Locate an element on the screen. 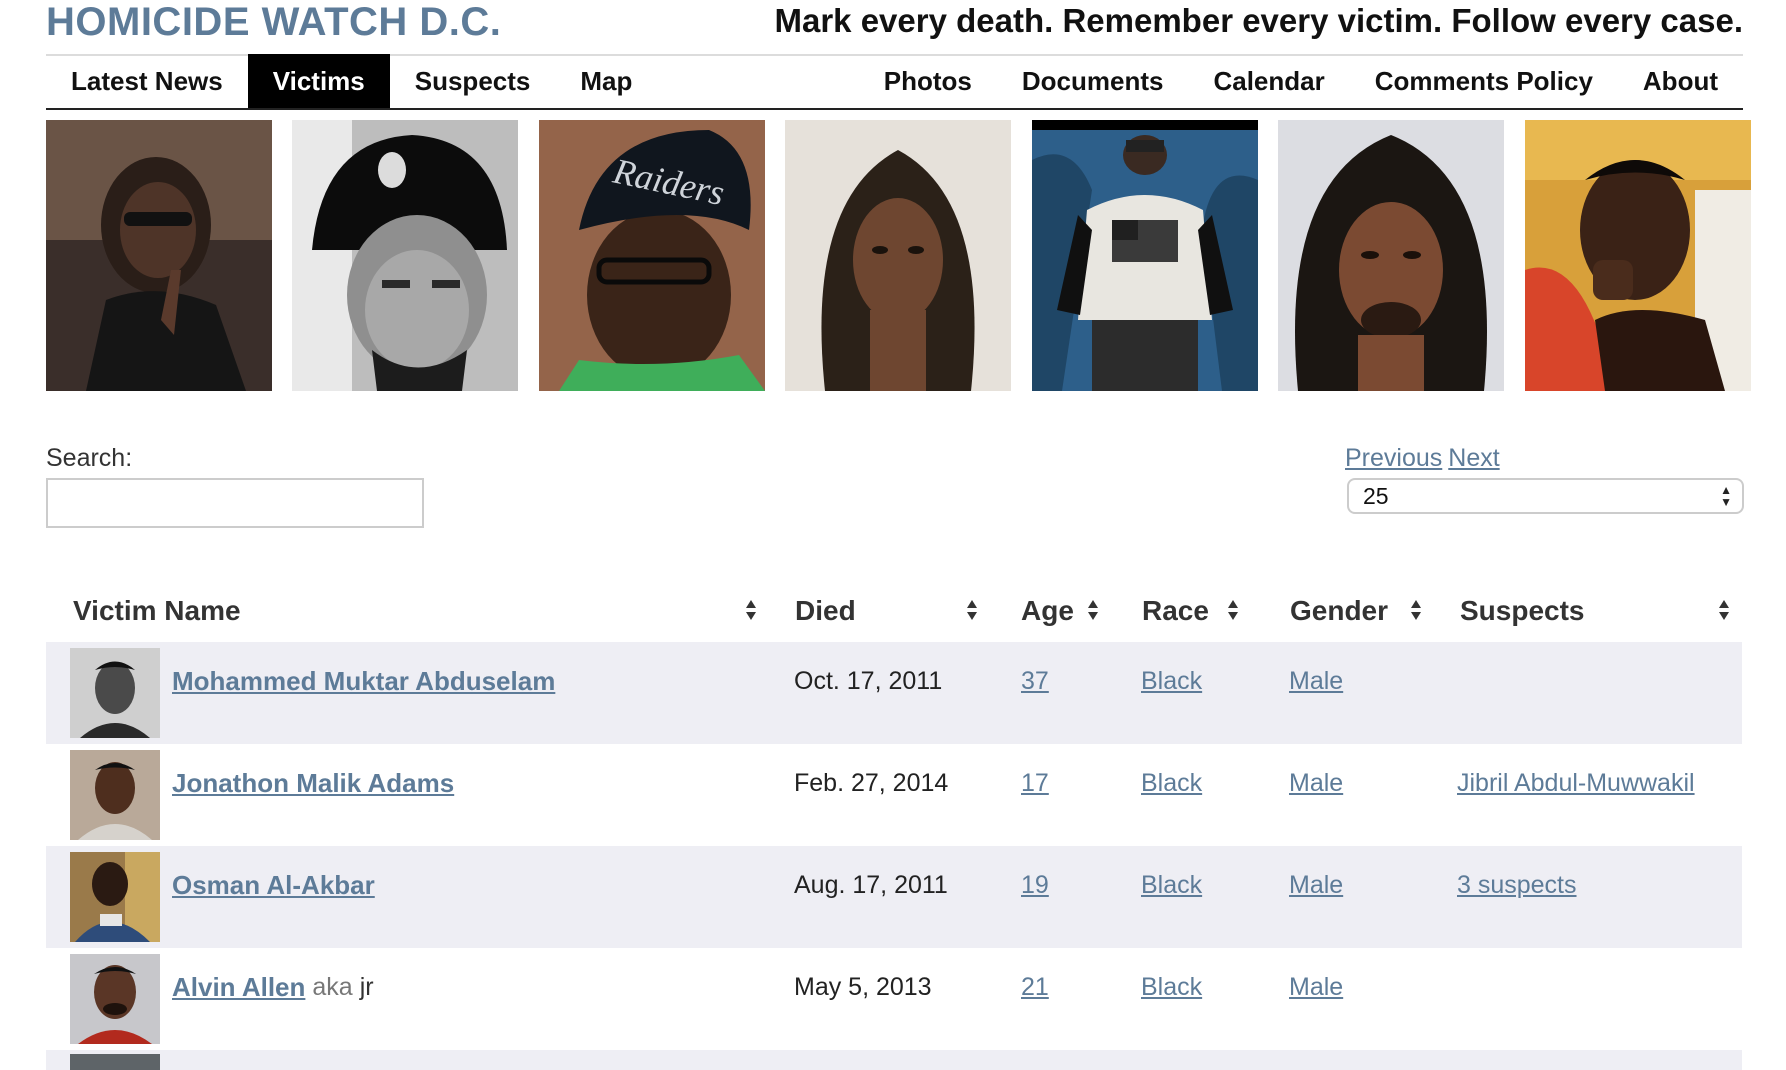 The image size is (1786, 1070). died-cell: Oct. 17, 2011 is located at coordinates (868, 680).